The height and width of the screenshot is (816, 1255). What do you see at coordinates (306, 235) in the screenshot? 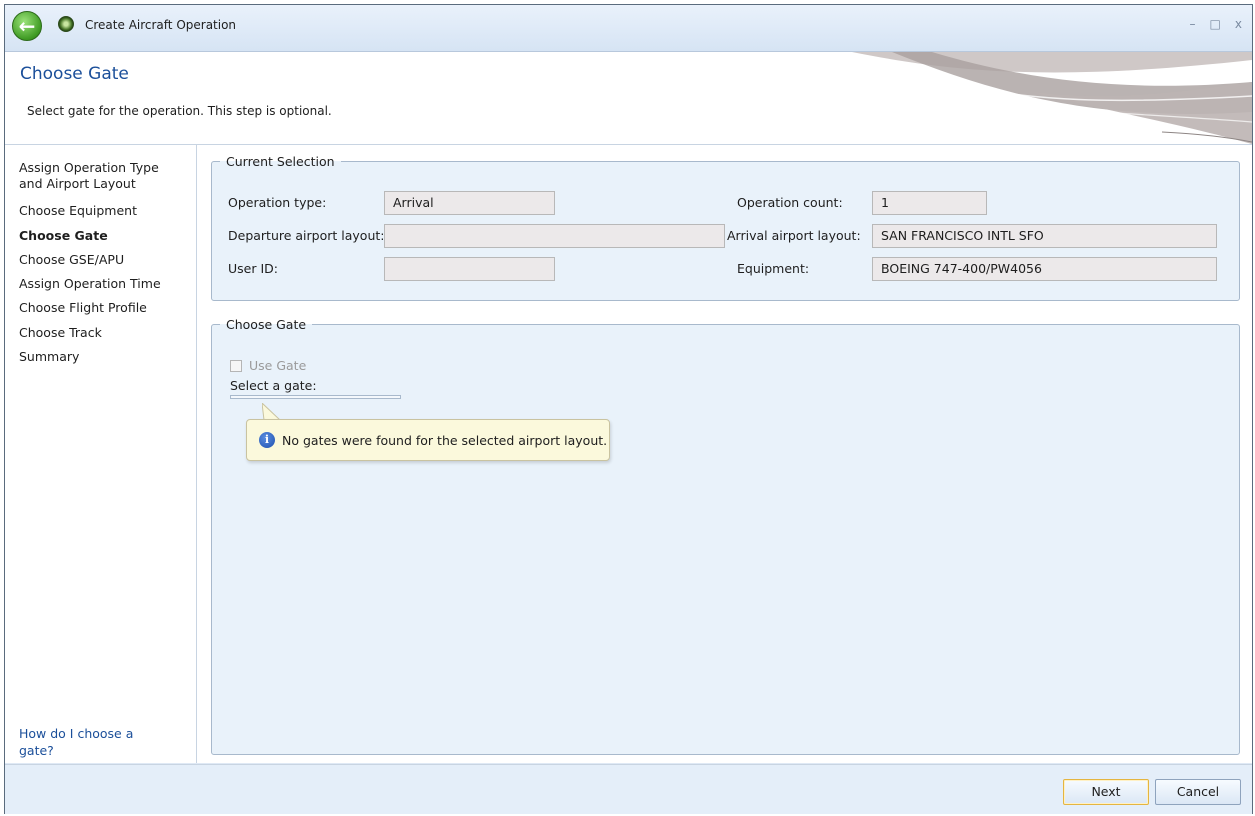
I see `departure-layout-label: Departure airport layout:` at bounding box center [306, 235].